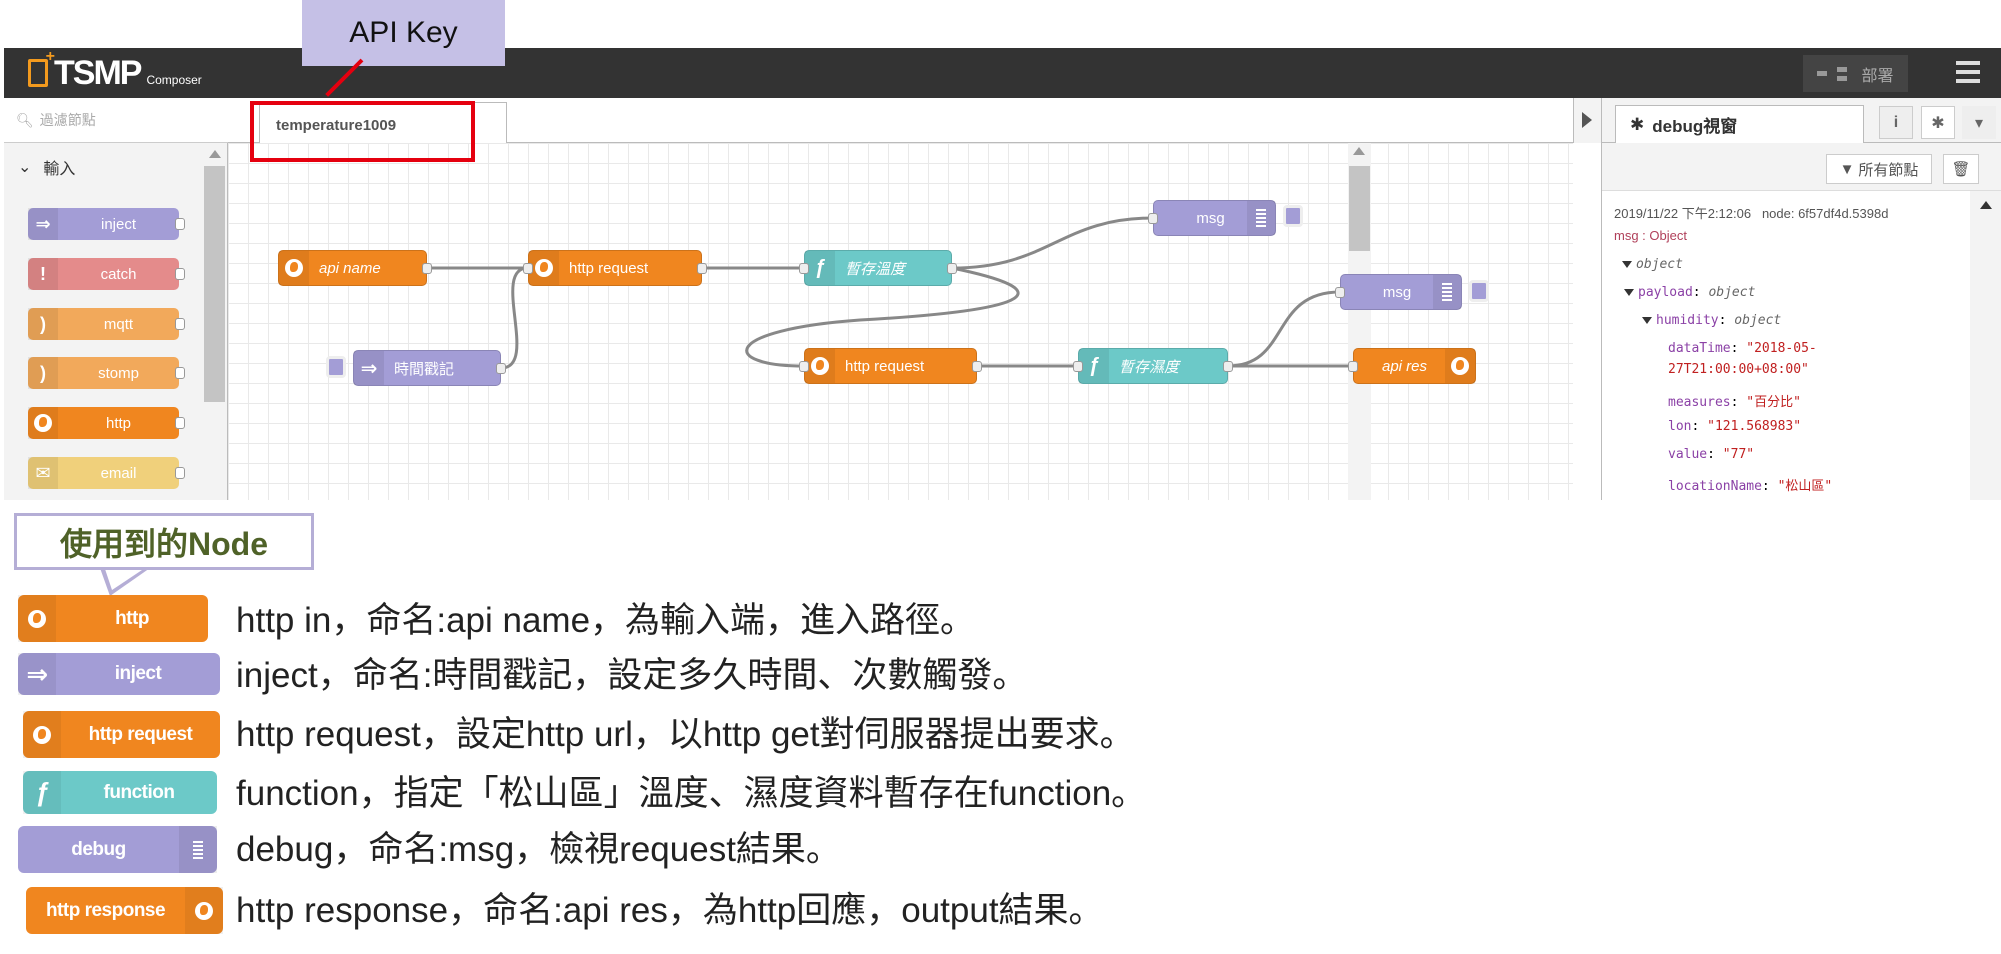  I want to click on clear-messages-button: 🗑︎, so click(1961, 169).